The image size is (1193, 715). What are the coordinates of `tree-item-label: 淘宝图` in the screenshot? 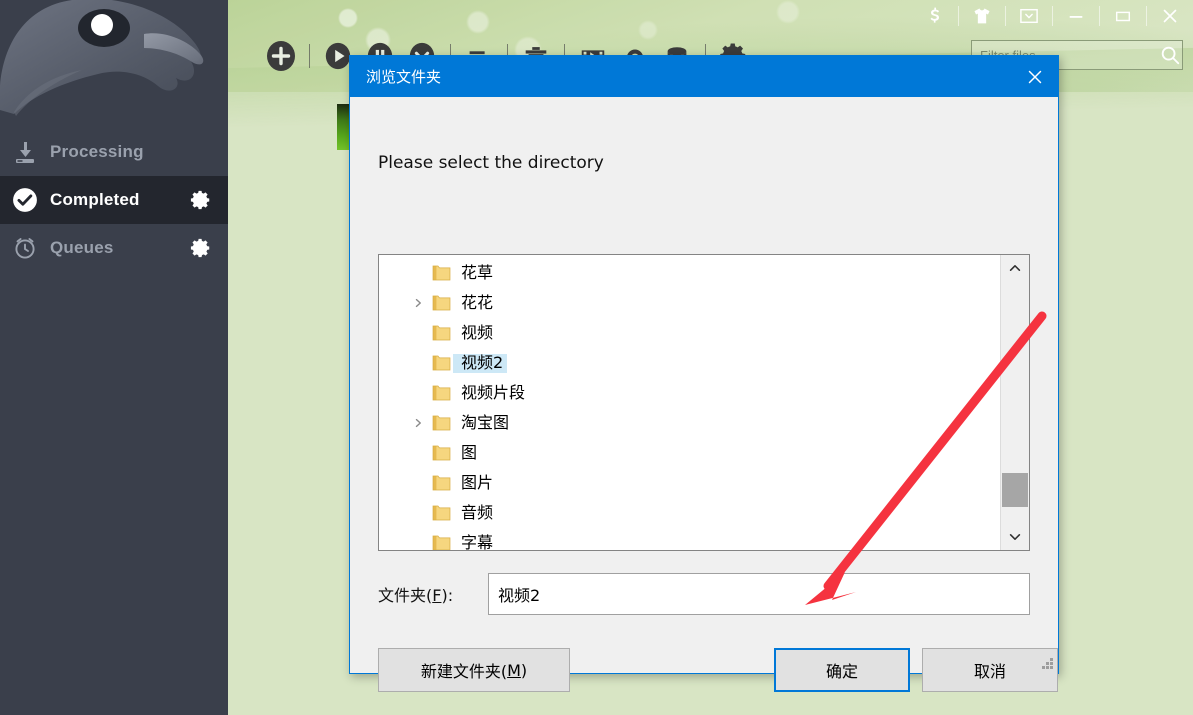 It's located at (485, 422).